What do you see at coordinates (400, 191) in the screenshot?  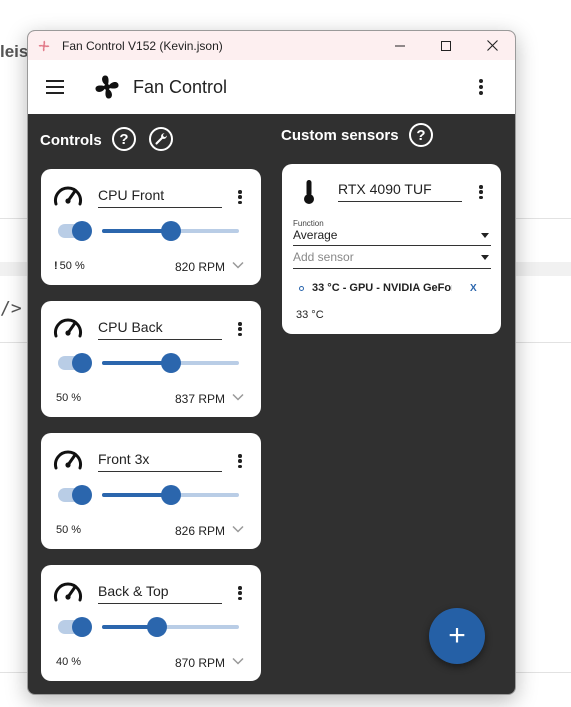 I see `sensor-name-field: RTX 4090 TUF` at bounding box center [400, 191].